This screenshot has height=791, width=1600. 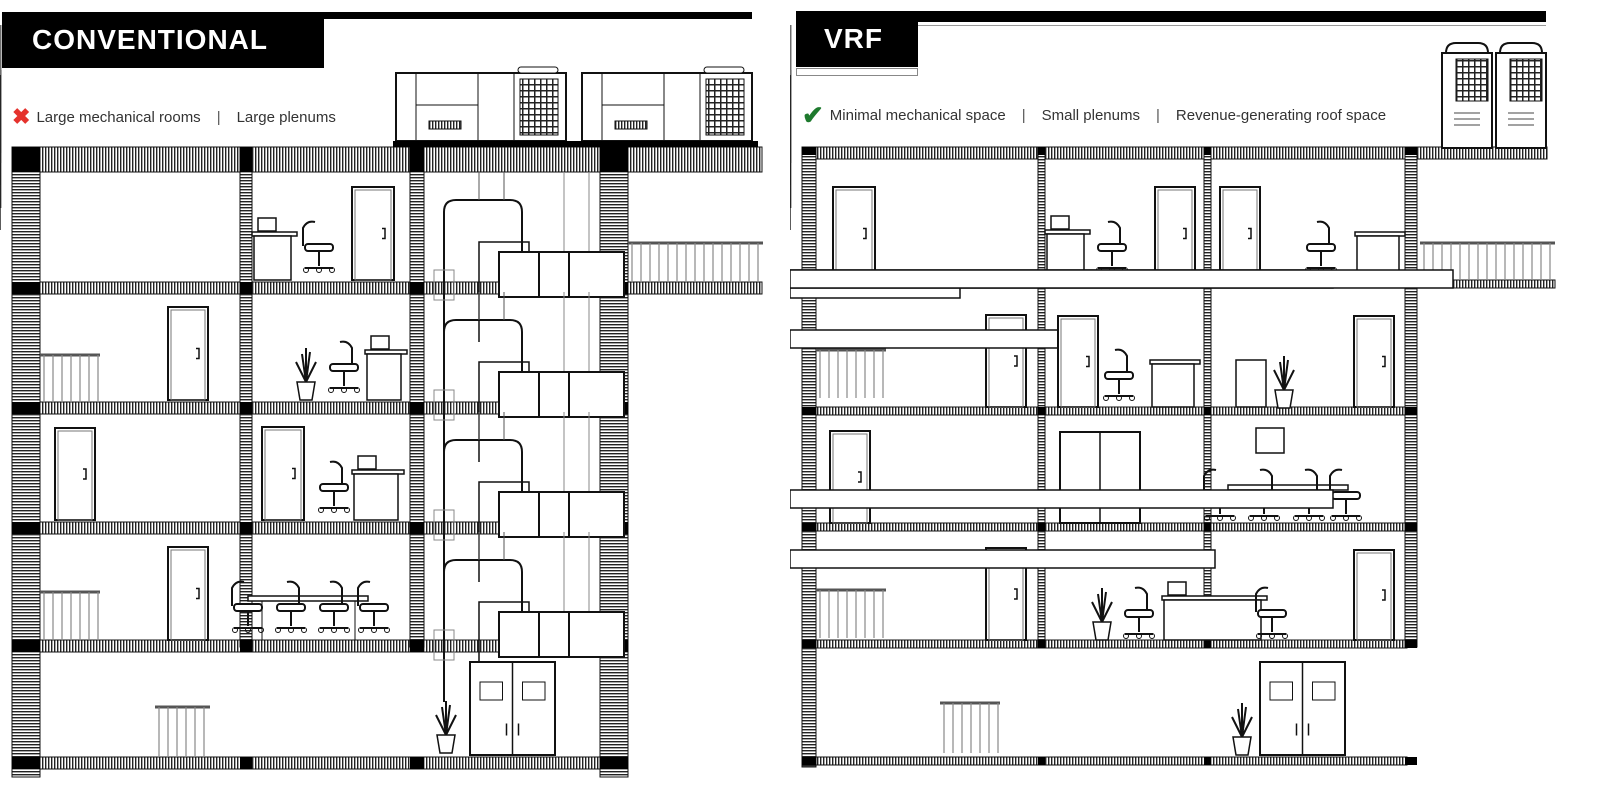 What do you see at coordinates (1242, 729) in the screenshot?
I see `potted-plant-icon` at bounding box center [1242, 729].